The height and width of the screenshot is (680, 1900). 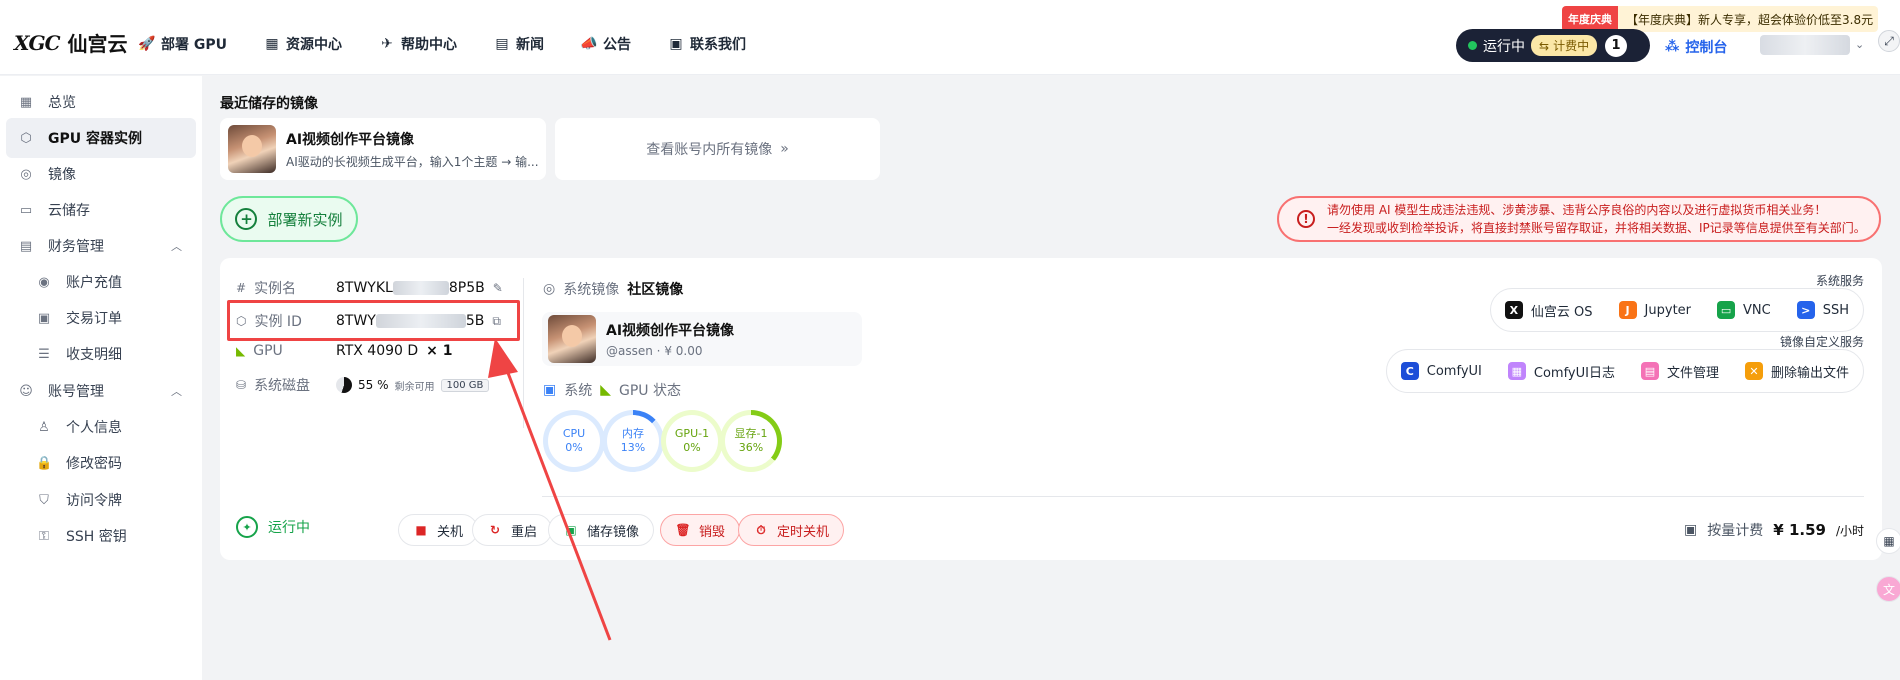 I want to click on console-link: ⁂ 控制台, so click(x=1696, y=47).